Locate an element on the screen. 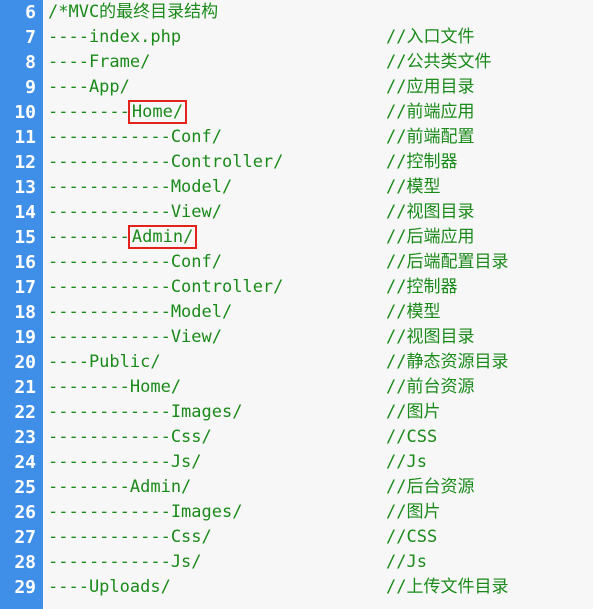 This screenshot has width=593, height=609. code-line: 23 ------------Css/ //CSS is located at coordinates (296, 437).